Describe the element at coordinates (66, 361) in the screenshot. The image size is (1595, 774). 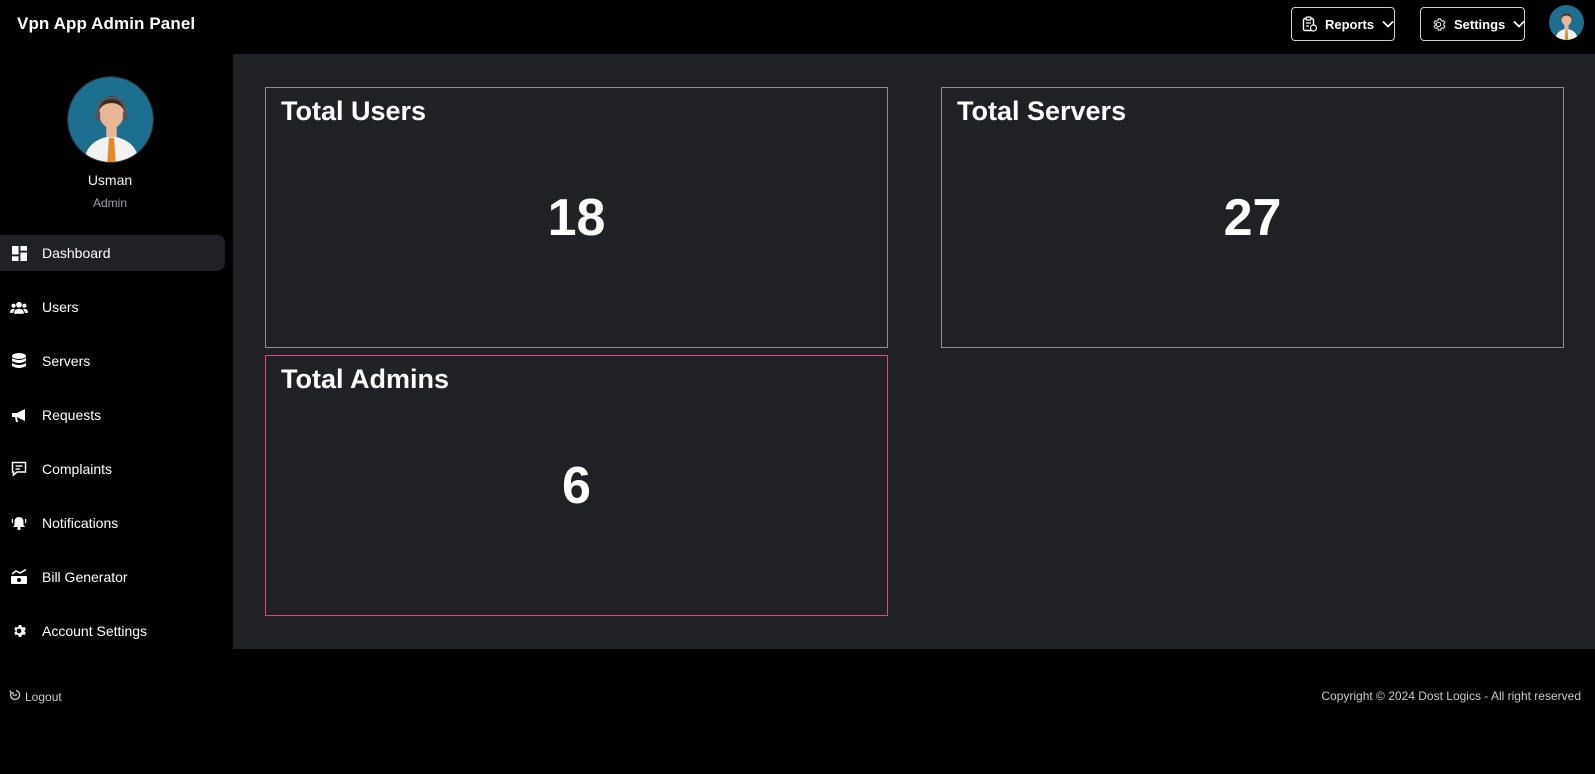
I see `sidebar-item-label: Servers` at that location.